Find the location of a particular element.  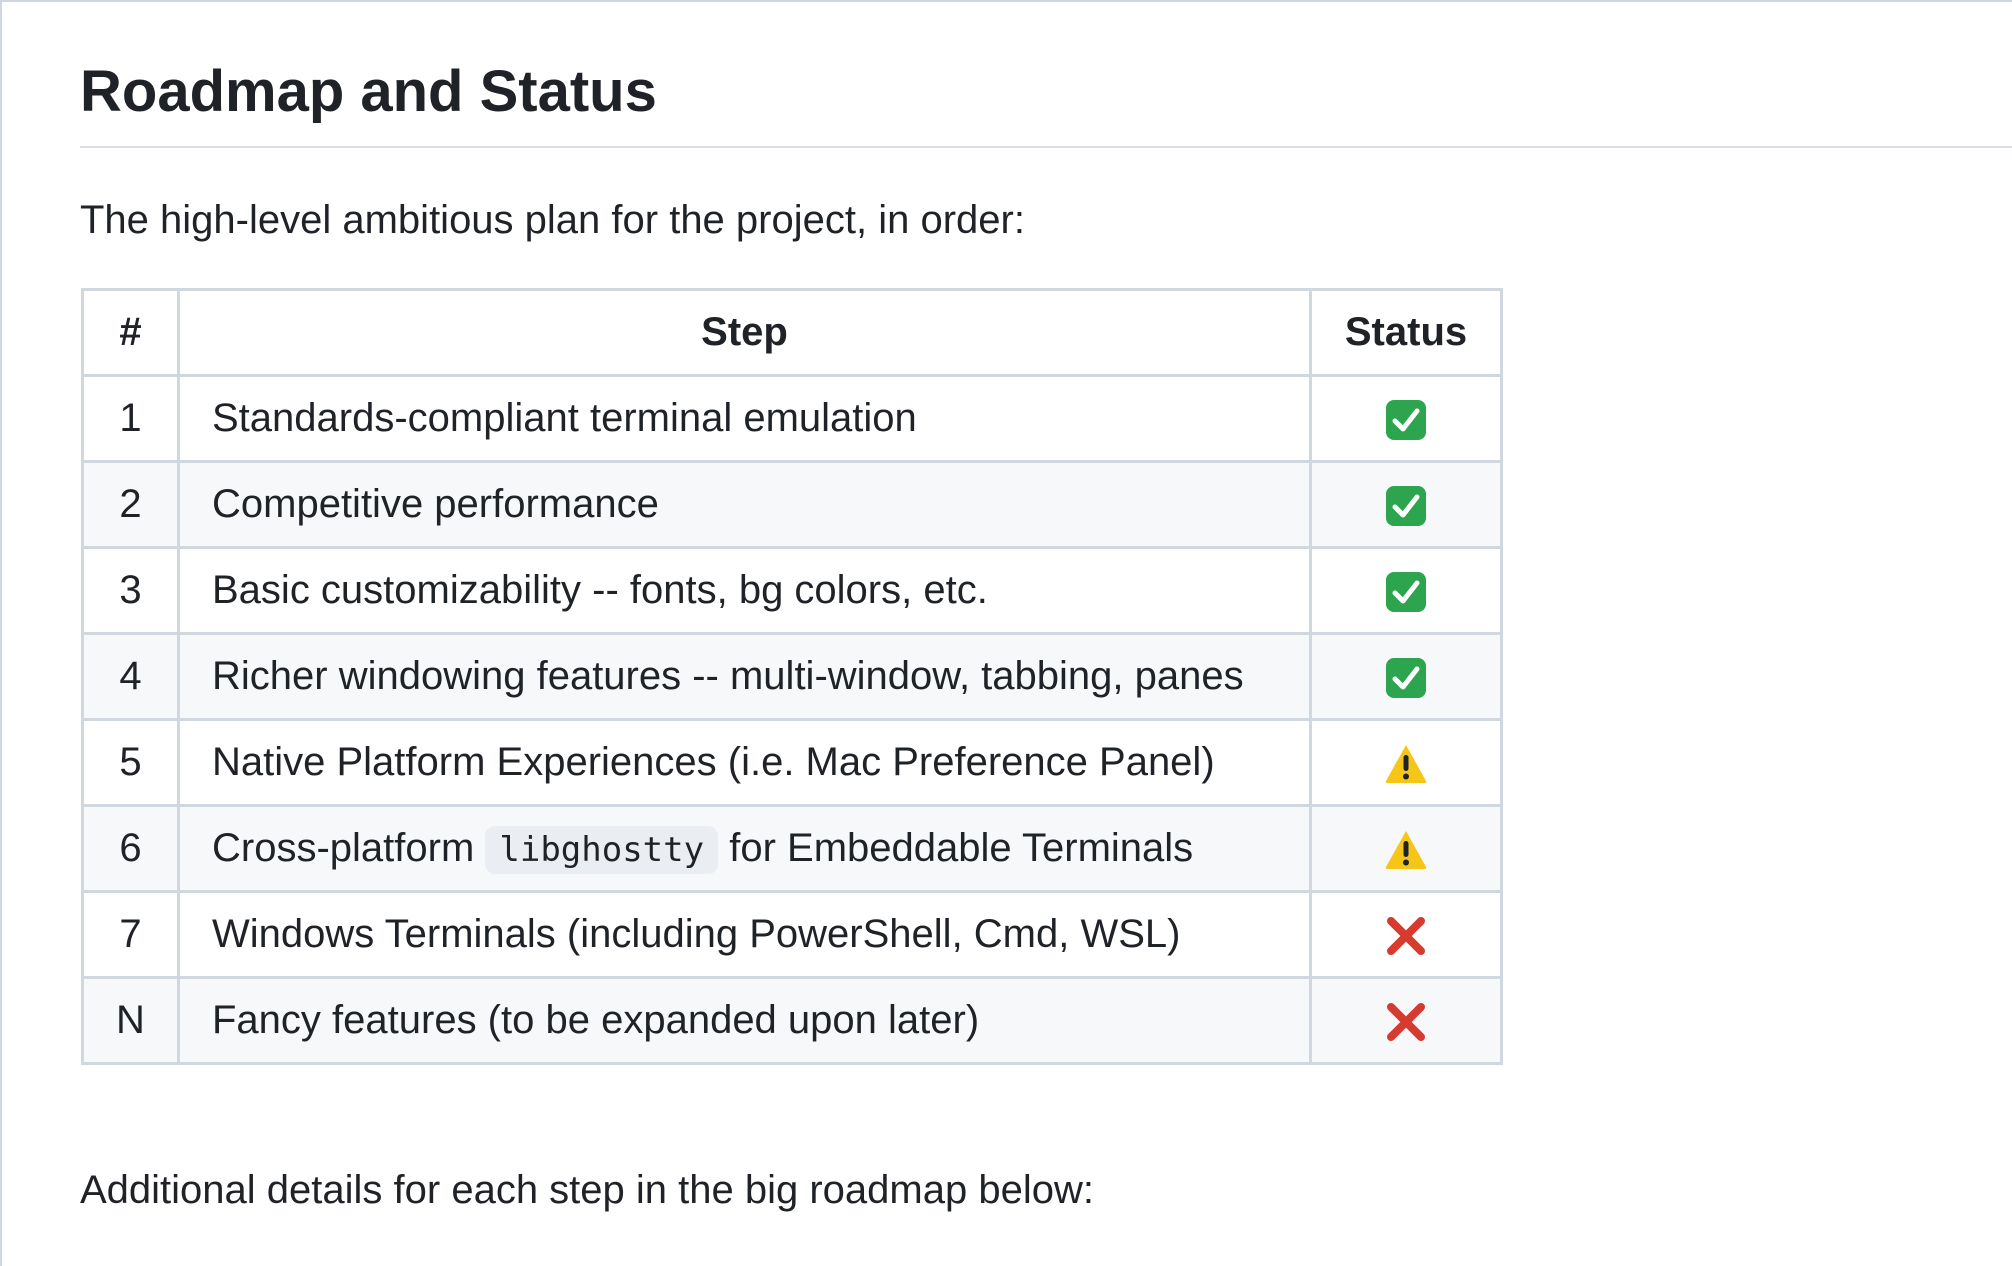

header-number: # is located at coordinates (130, 332).